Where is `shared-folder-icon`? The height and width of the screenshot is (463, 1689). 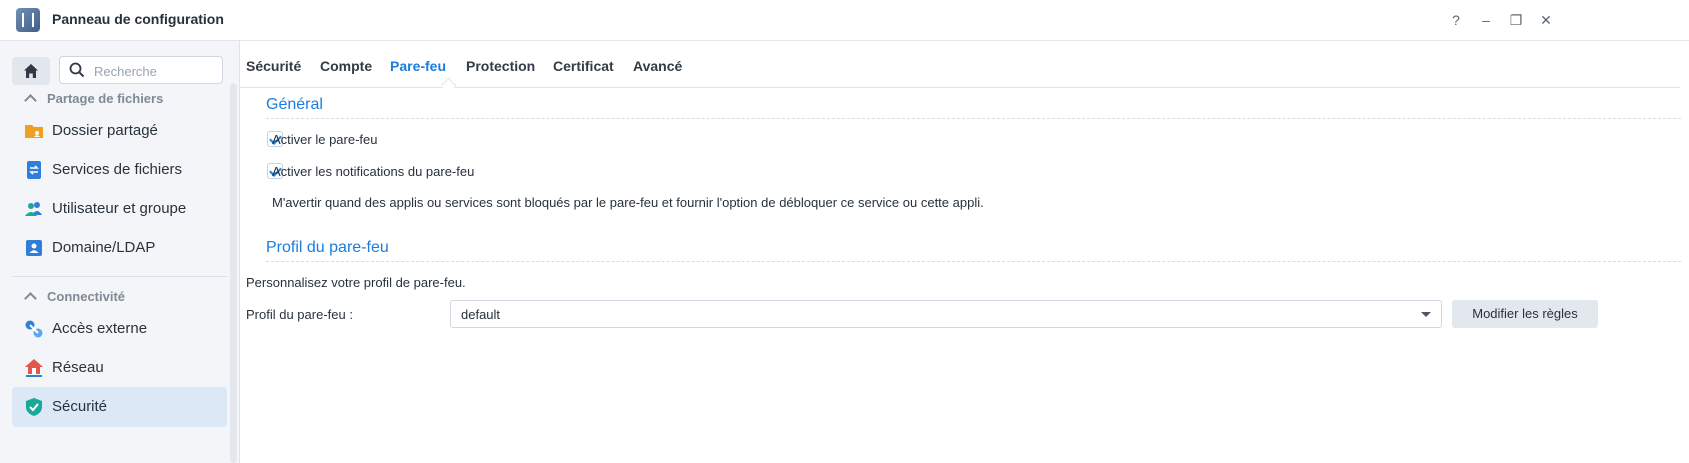 shared-folder-icon is located at coordinates (34, 131).